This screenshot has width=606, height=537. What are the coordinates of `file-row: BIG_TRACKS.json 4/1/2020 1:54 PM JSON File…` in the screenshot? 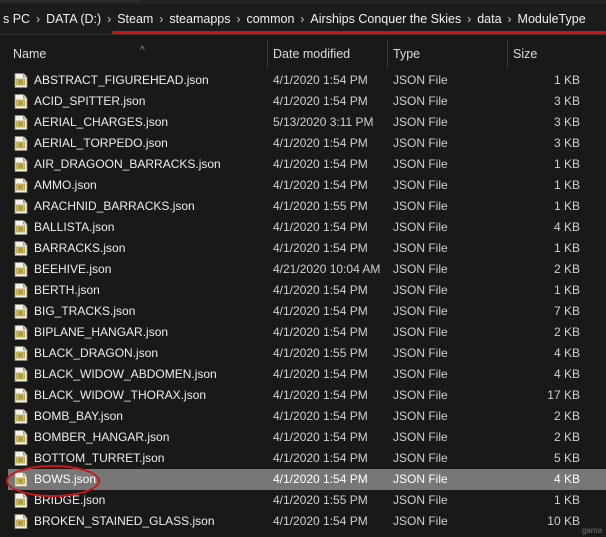 It's located at (307, 311).